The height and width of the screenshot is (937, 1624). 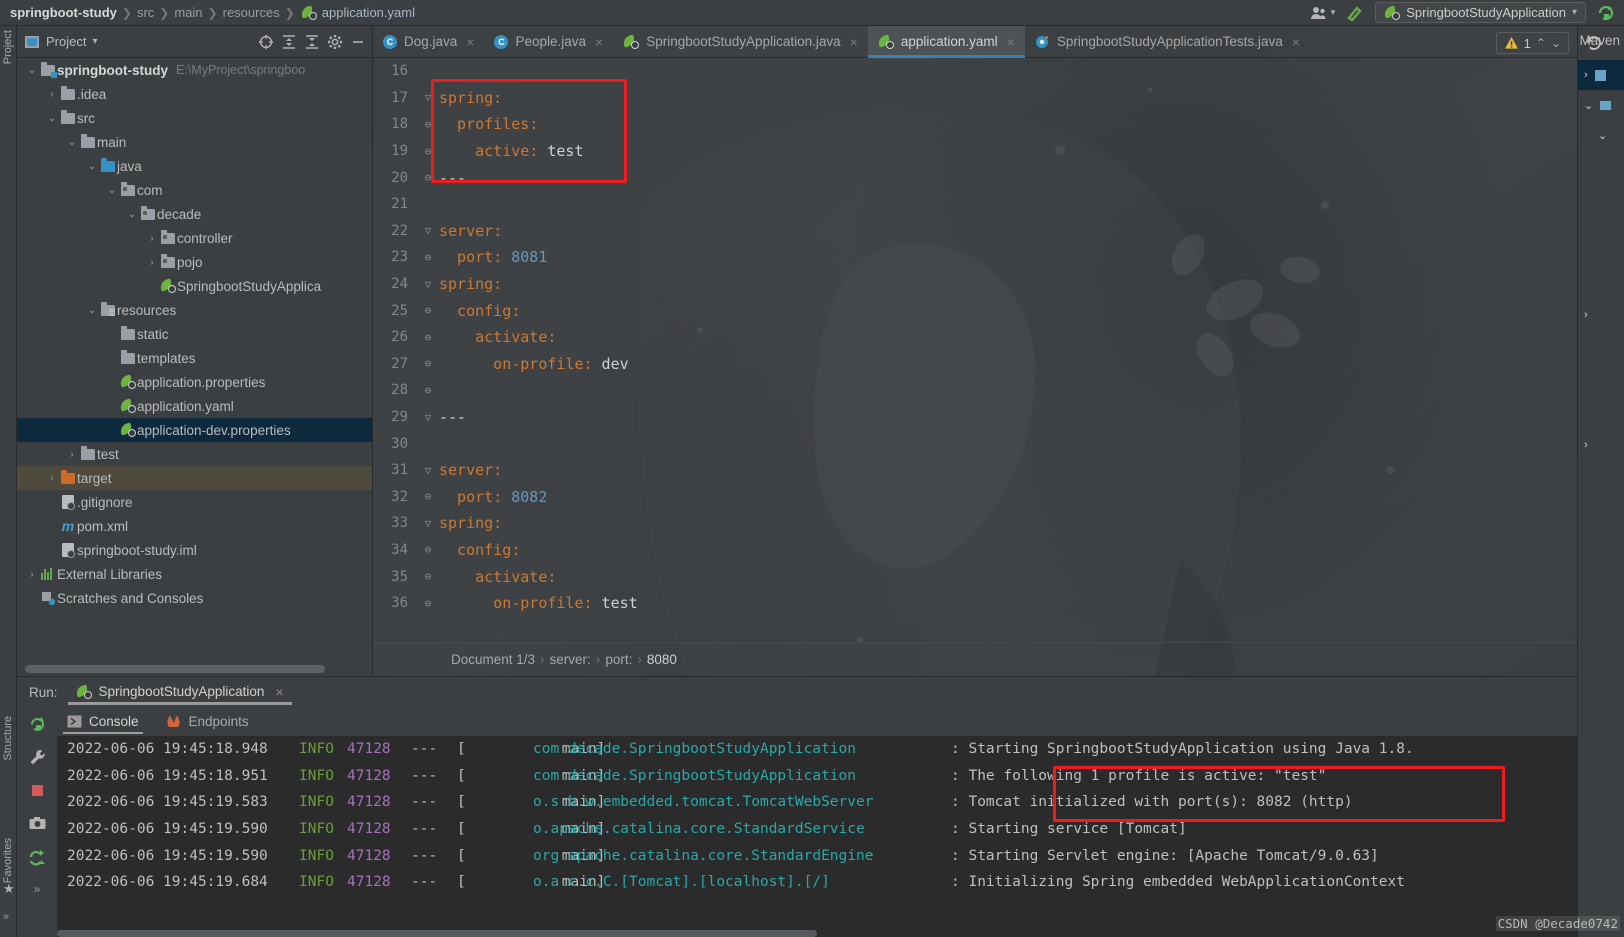 I want to click on tree-row-application-dev-properties: application-dev.properties, so click(x=194, y=430).